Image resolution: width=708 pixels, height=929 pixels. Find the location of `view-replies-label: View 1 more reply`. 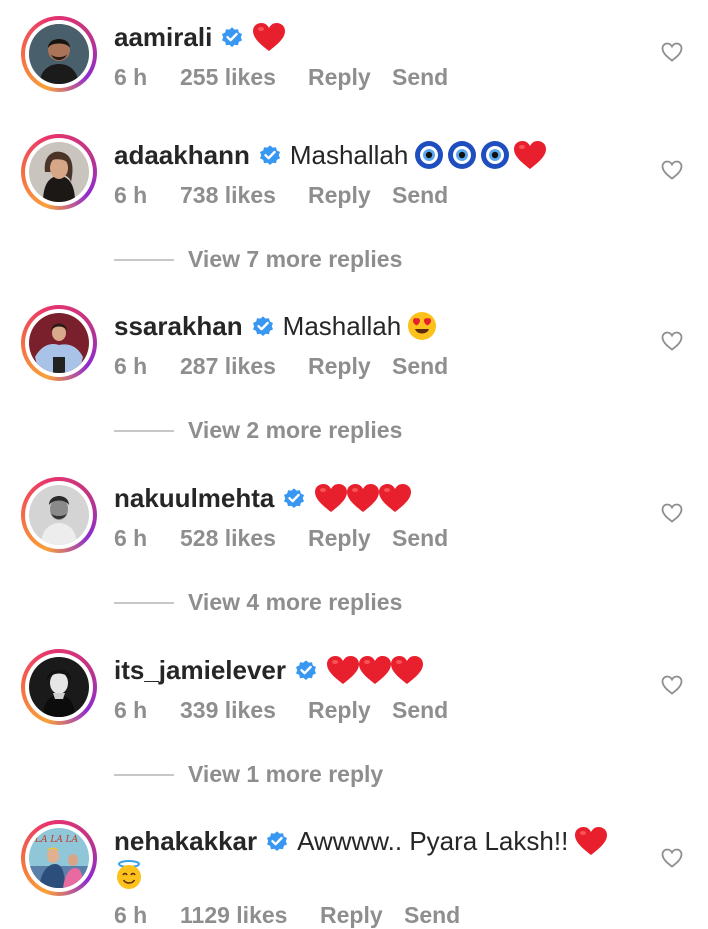

view-replies-label: View 1 more reply is located at coordinates (285, 774).